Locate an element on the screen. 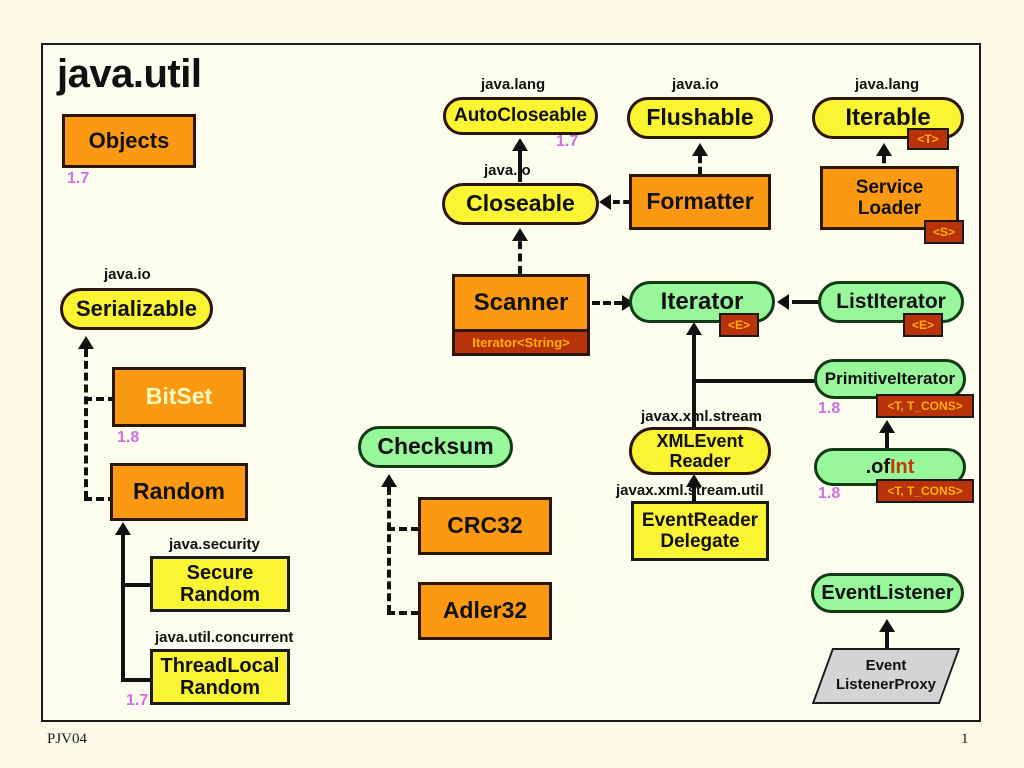 This screenshot has width=1024, height=768. version-auto-closeable: 1.7 is located at coordinates (567, 141).